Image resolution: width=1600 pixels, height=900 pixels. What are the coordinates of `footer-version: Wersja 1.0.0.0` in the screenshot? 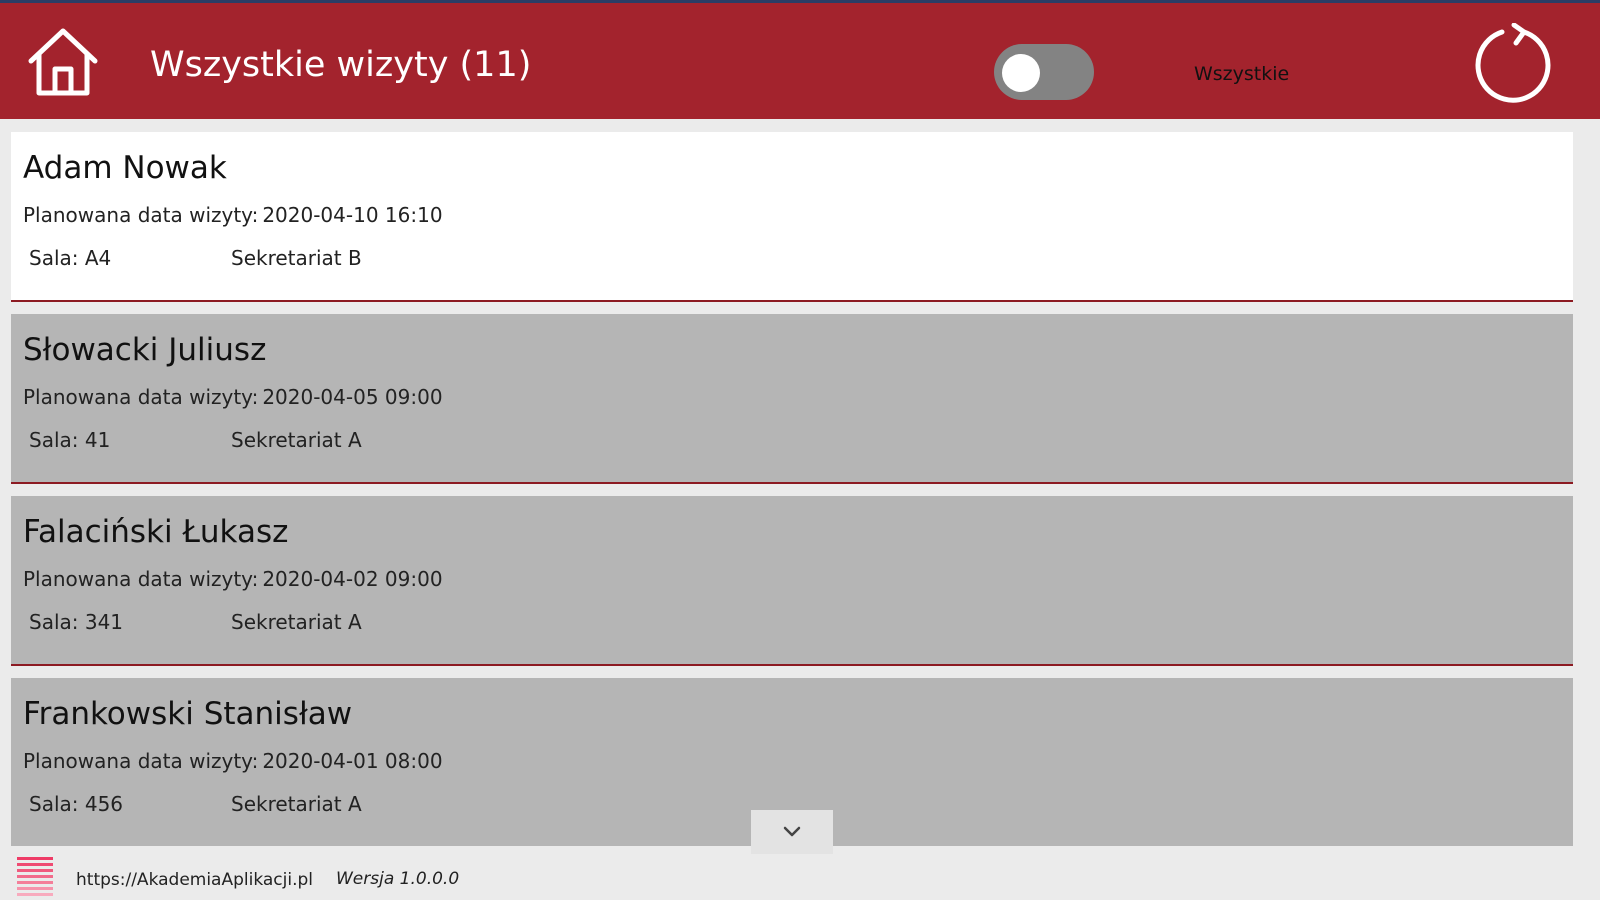 It's located at (398, 879).